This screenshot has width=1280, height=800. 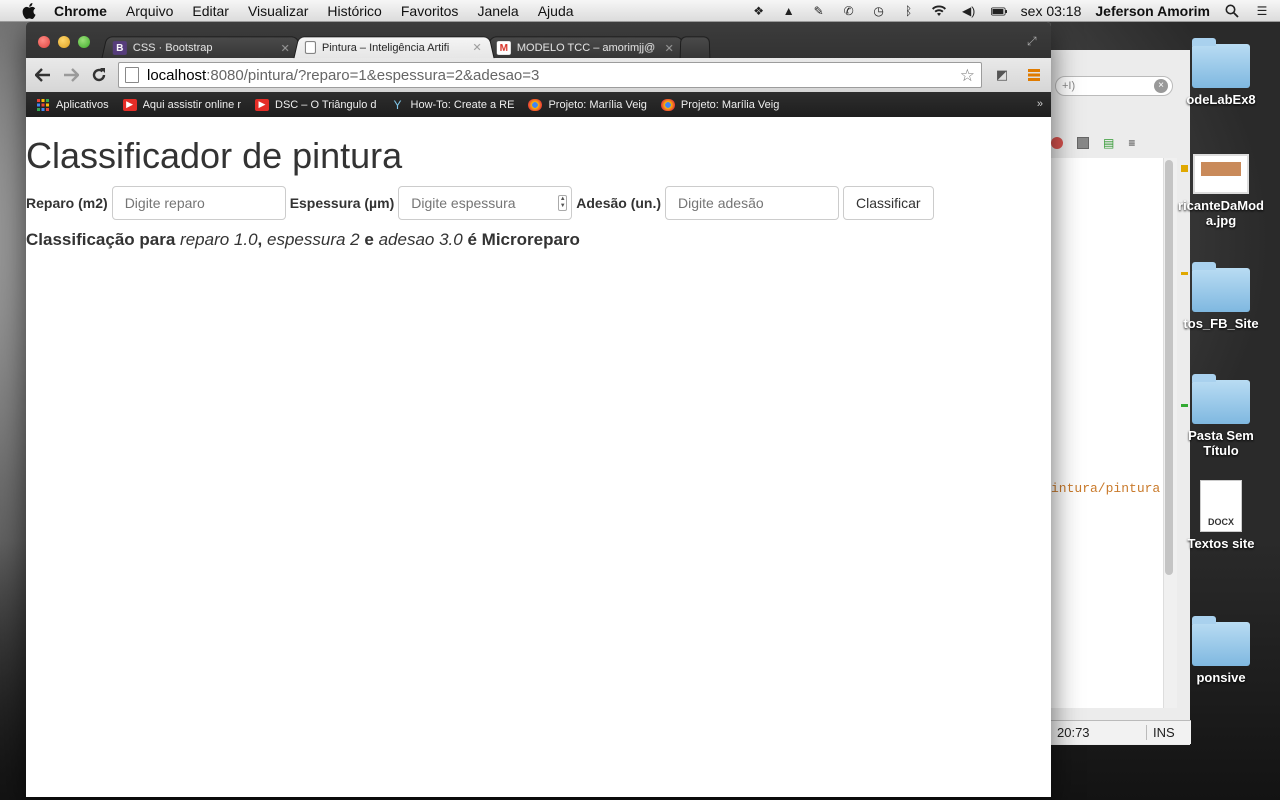 What do you see at coordinates (1051, 11) in the screenshot?
I see `menubar-clock: sex 03:18` at bounding box center [1051, 11].